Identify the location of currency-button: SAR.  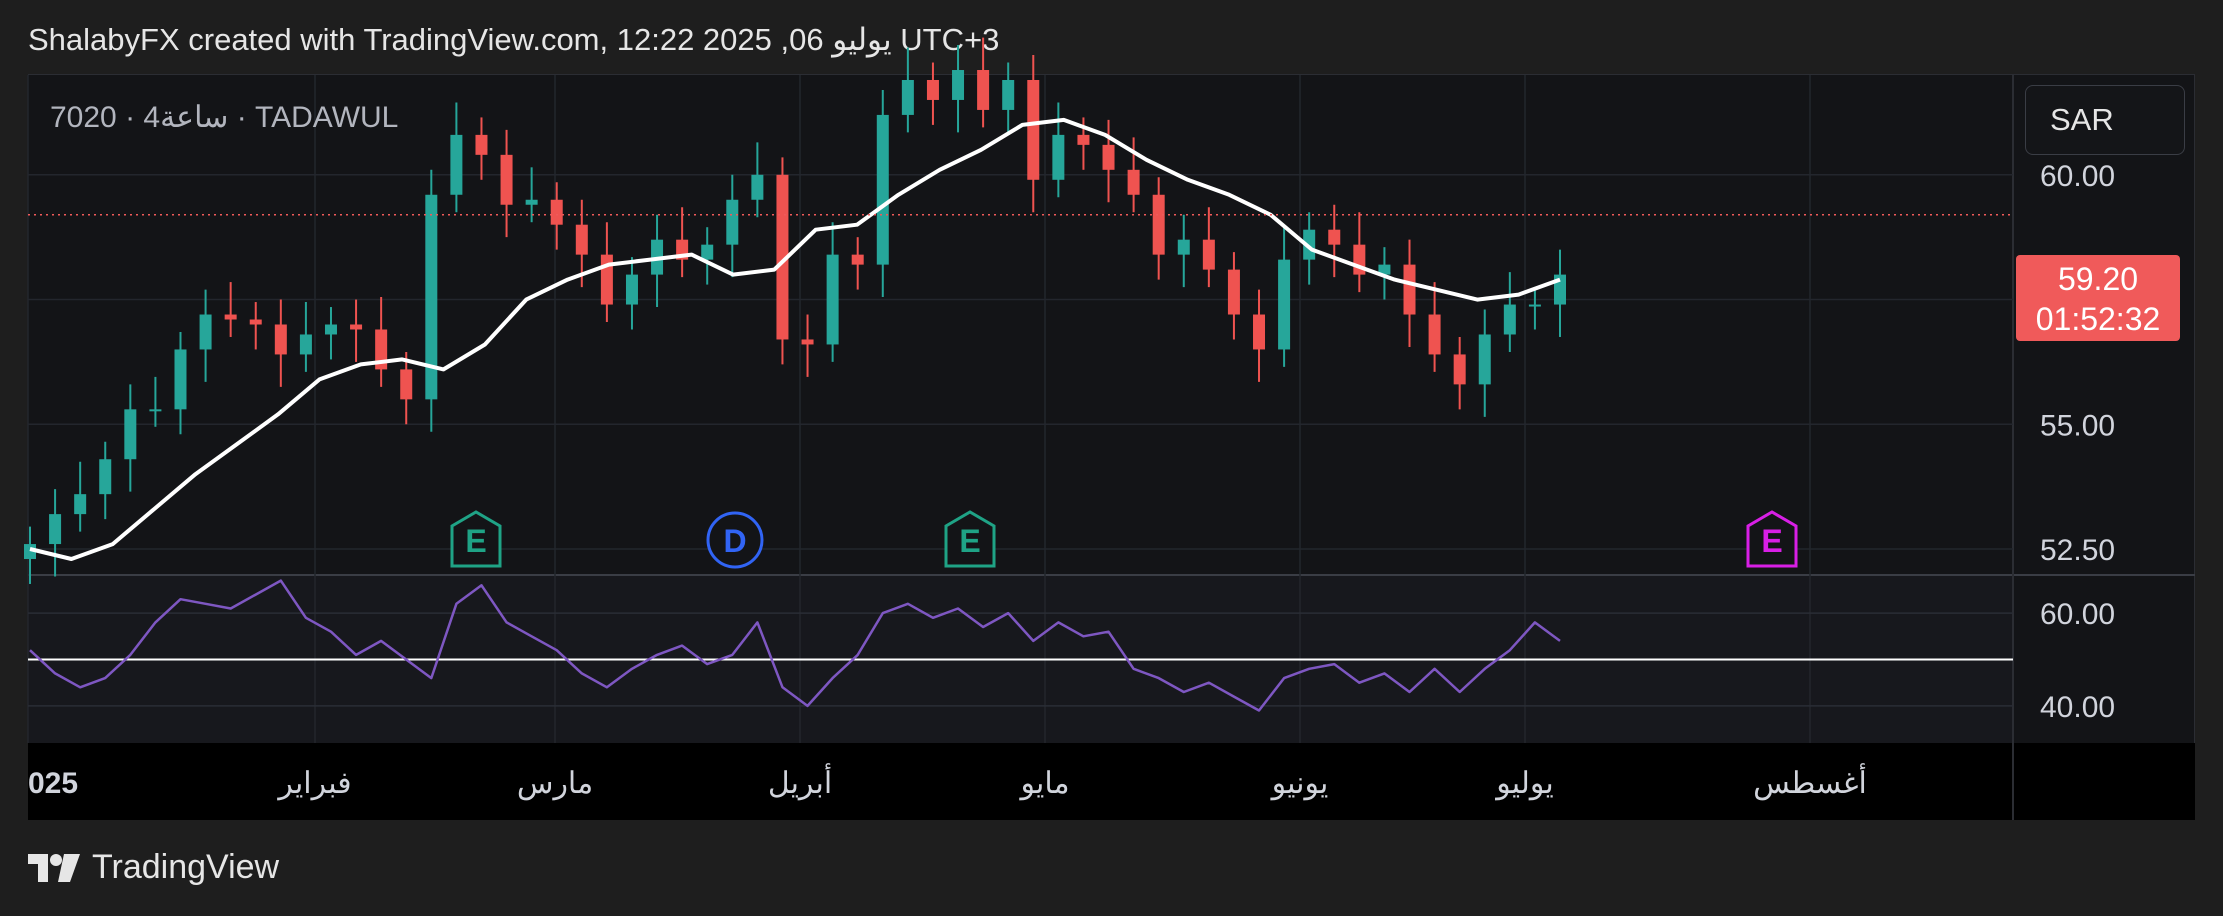
(2105, 120).